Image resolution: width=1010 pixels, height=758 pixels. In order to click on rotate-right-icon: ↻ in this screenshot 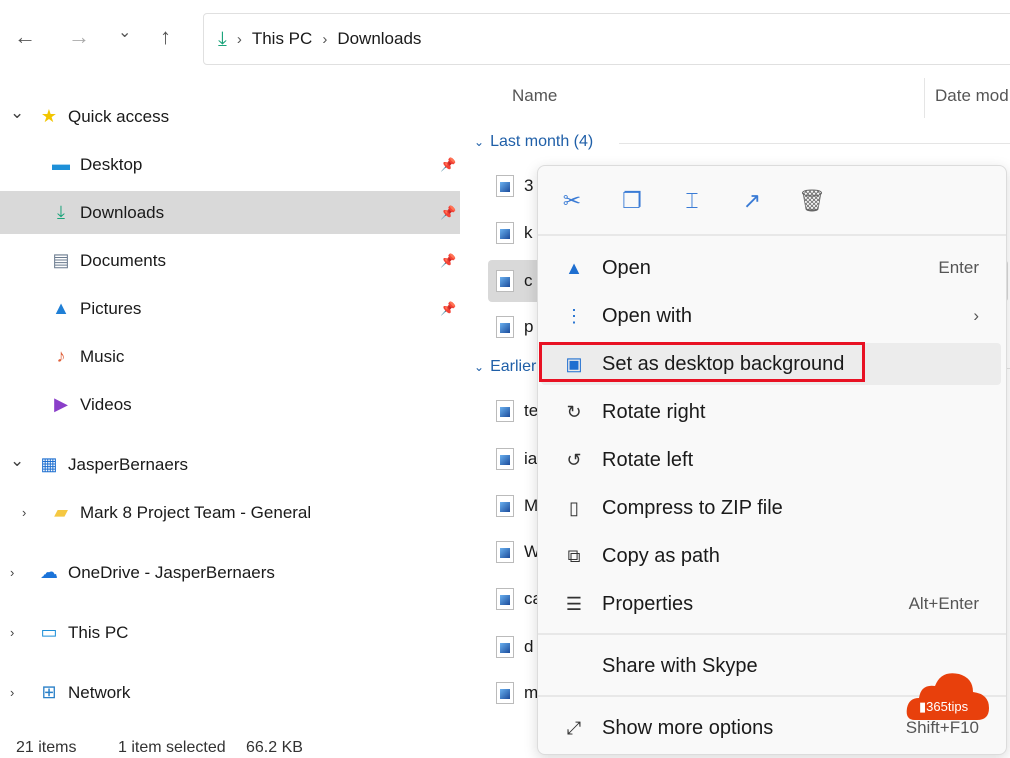, I will do `click(574, 411)`.